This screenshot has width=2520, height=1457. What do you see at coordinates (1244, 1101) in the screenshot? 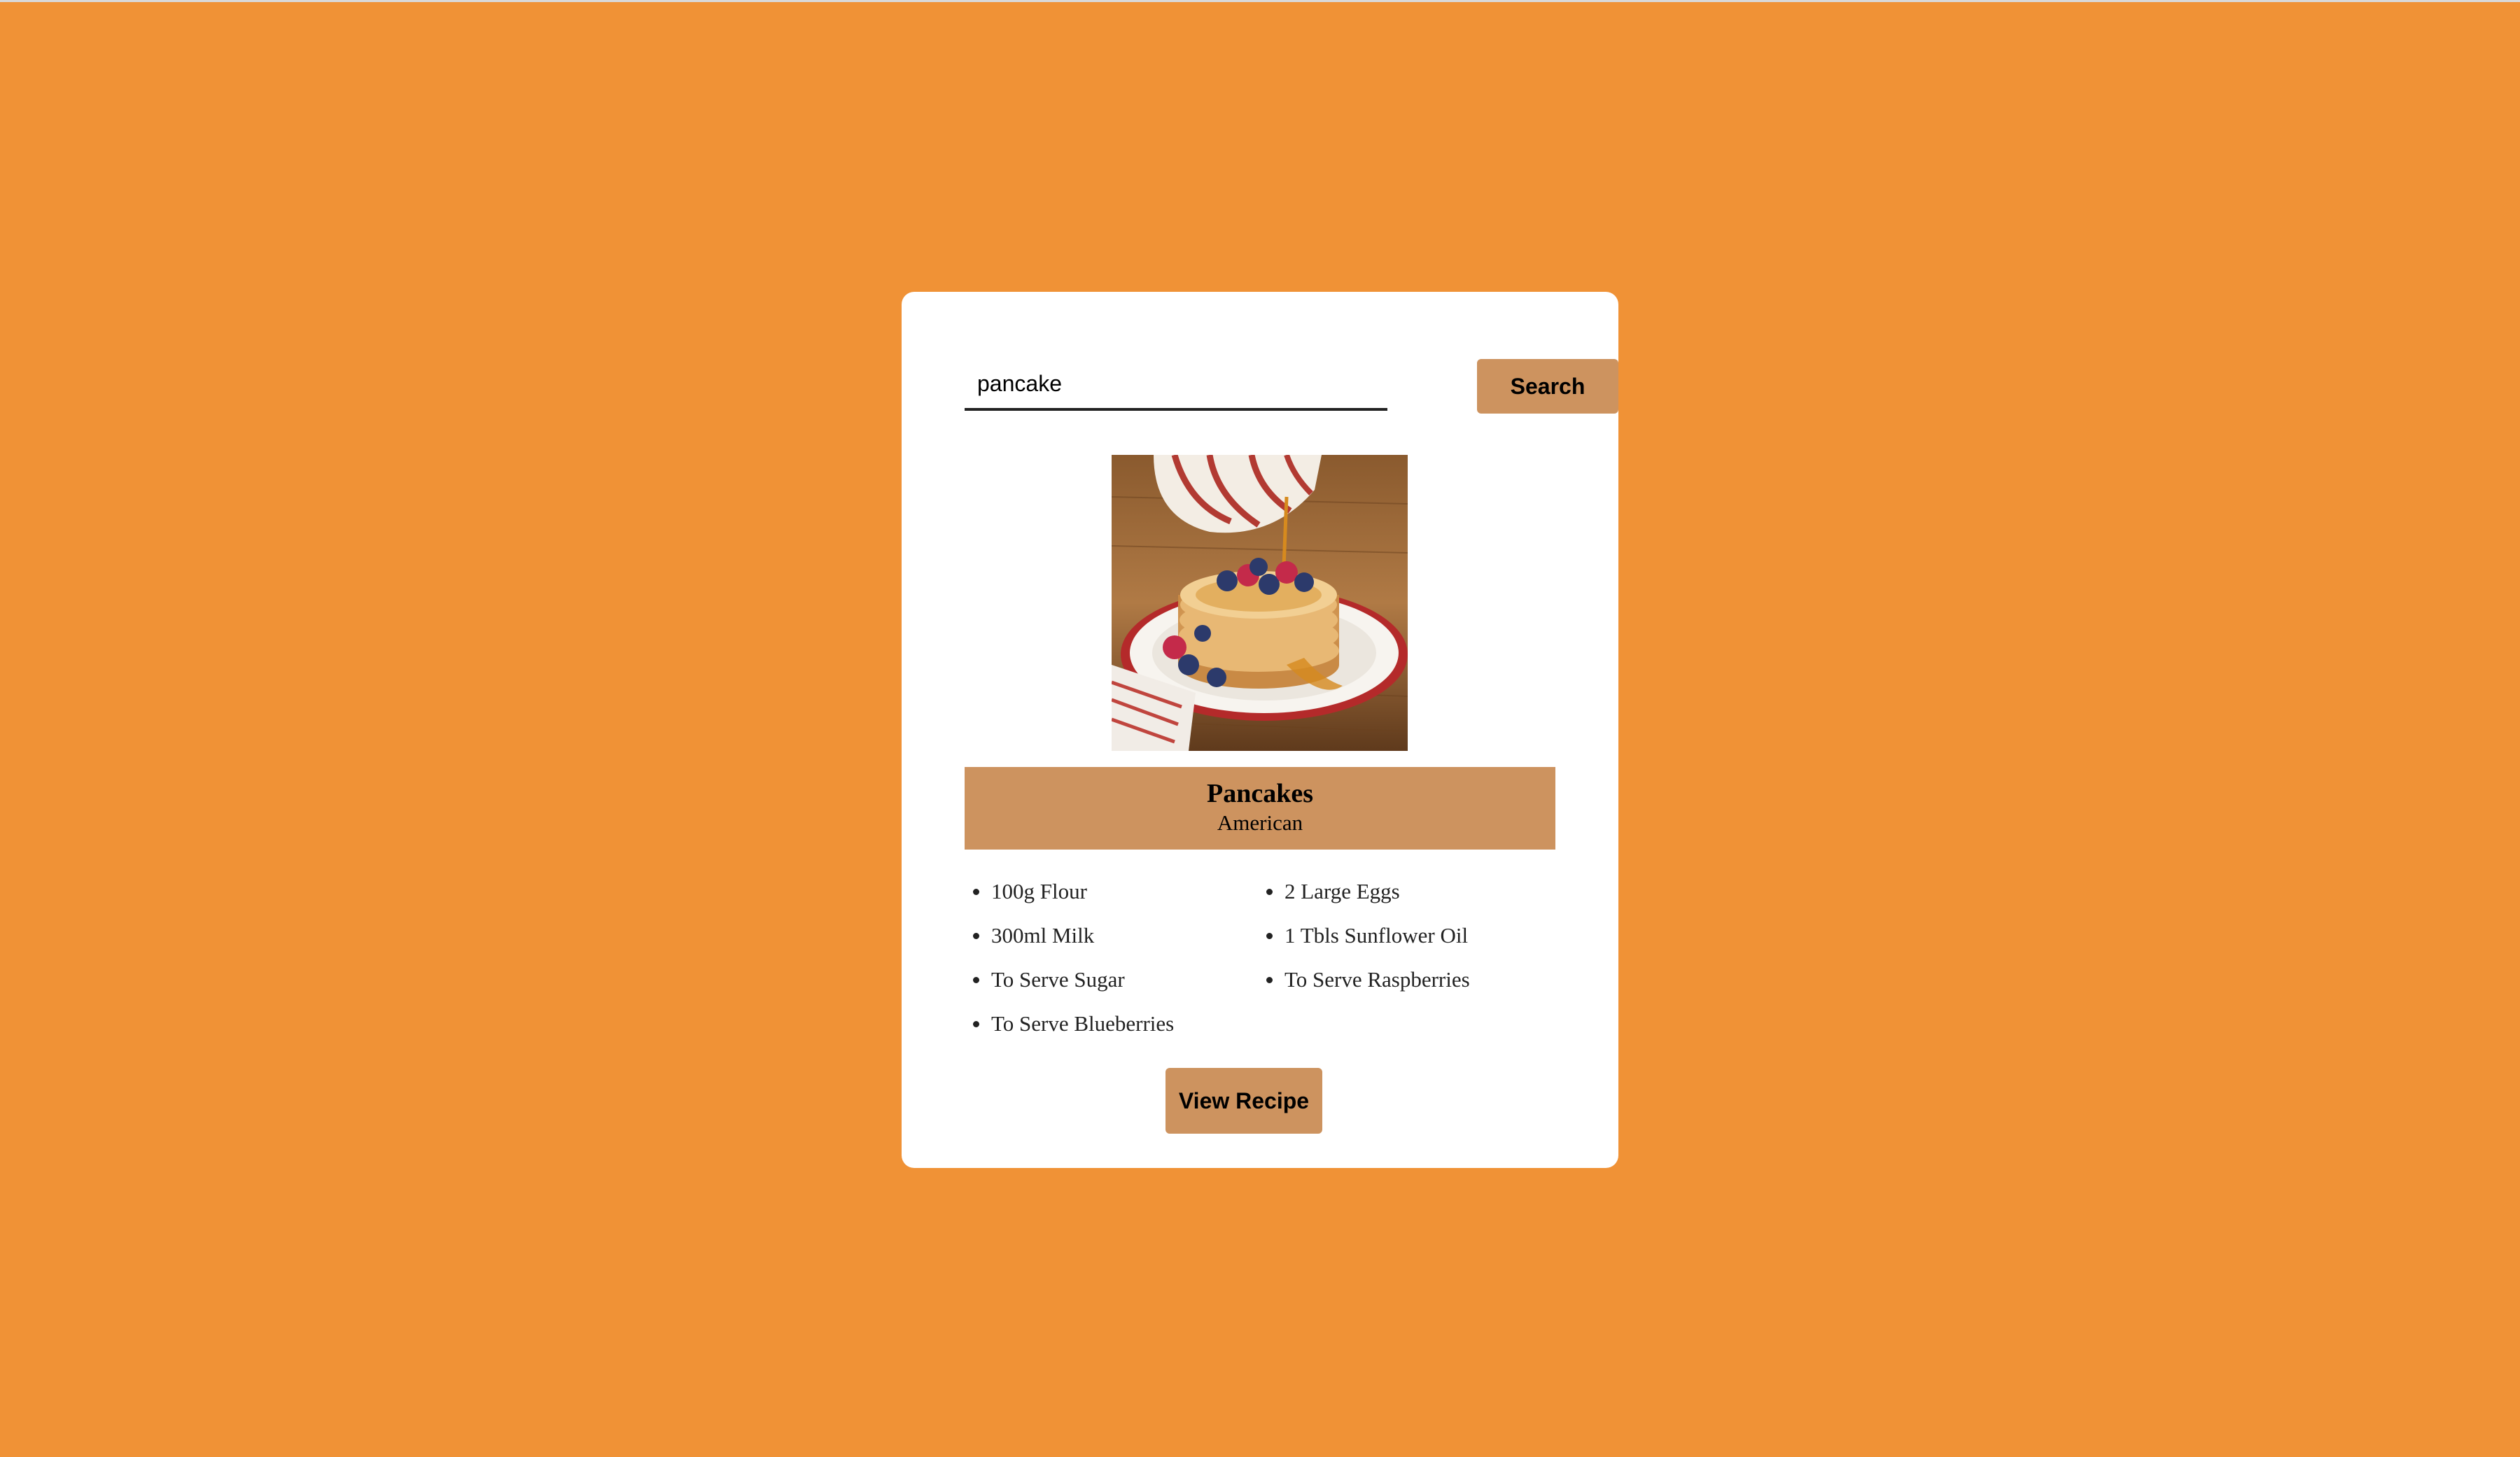
I see `view-recipe-button: View Recipe` at bounding box center [1244, 1101].